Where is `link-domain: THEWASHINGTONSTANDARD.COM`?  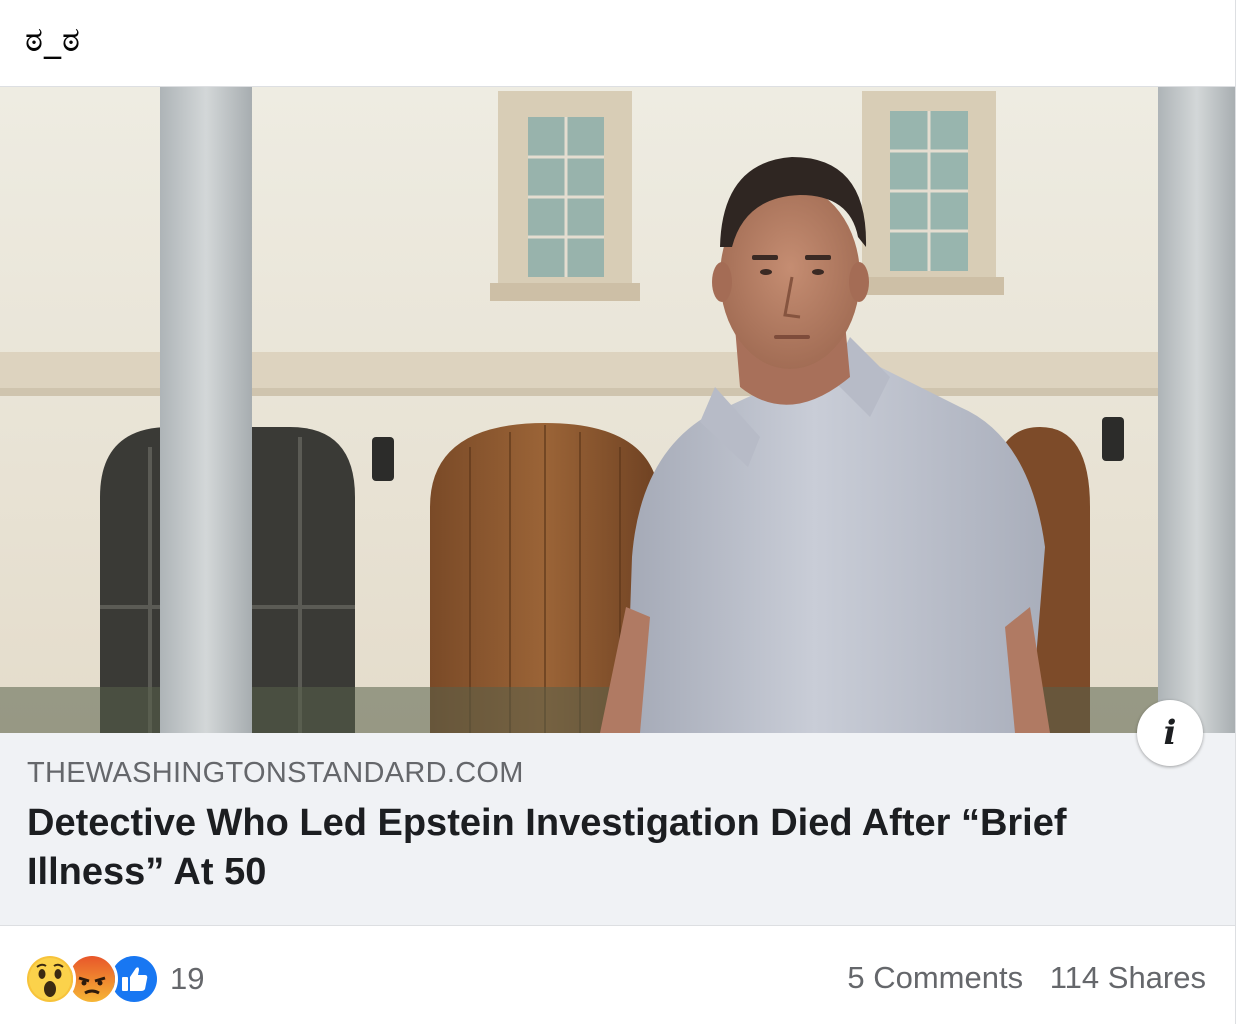 link-domain: THEWASHINGTONSTANDARD.COM is located at coordinates (275, 773).